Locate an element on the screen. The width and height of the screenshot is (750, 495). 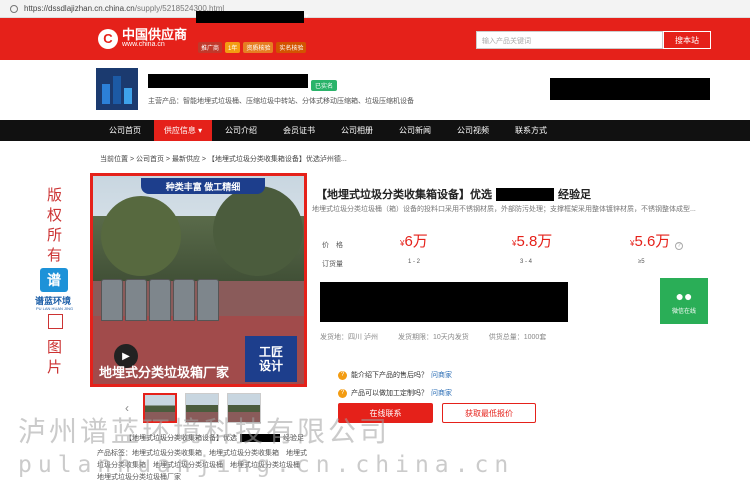
redacted-contact is located at coordinates (630, 89).